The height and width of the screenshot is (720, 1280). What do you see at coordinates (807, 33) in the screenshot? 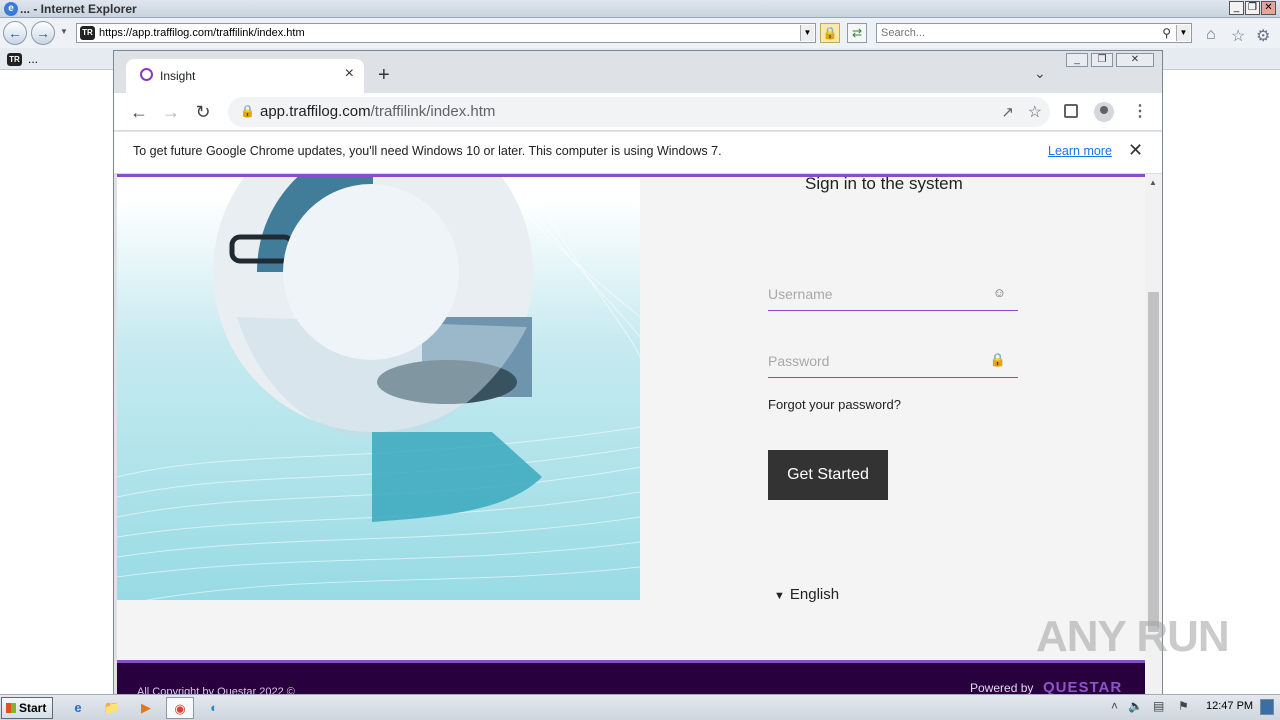
I see `ie-address-dropdown-icon: ▼` at bounding box center [807, 33].